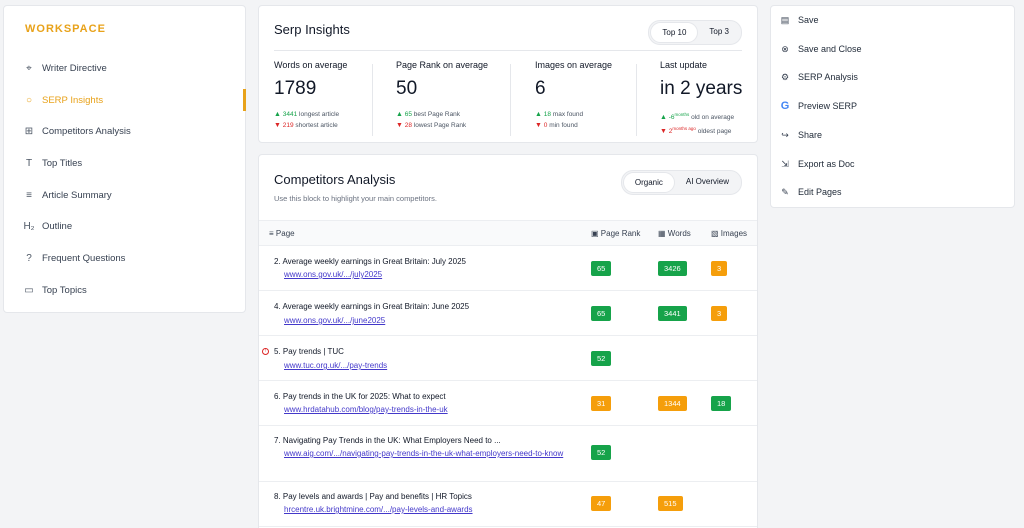  I want to click on page-rank-badge: 31, so click(601, 403).